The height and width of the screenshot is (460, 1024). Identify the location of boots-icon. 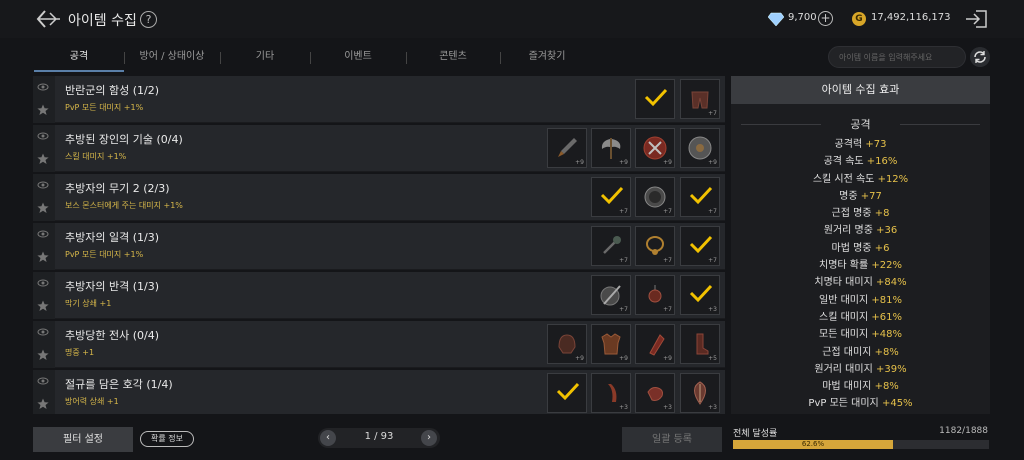
(702, 344).